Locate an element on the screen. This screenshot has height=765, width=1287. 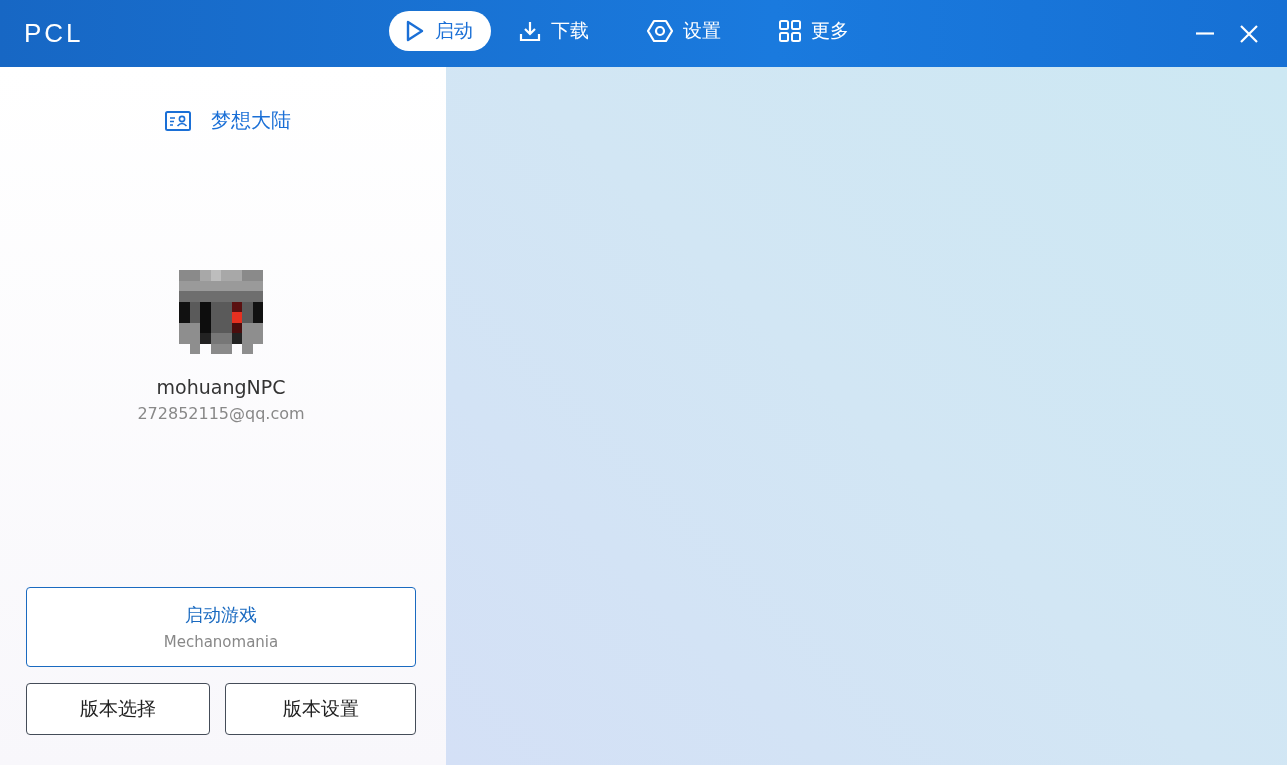
nav-tab: 启动 is located at coordinates (440, 31).